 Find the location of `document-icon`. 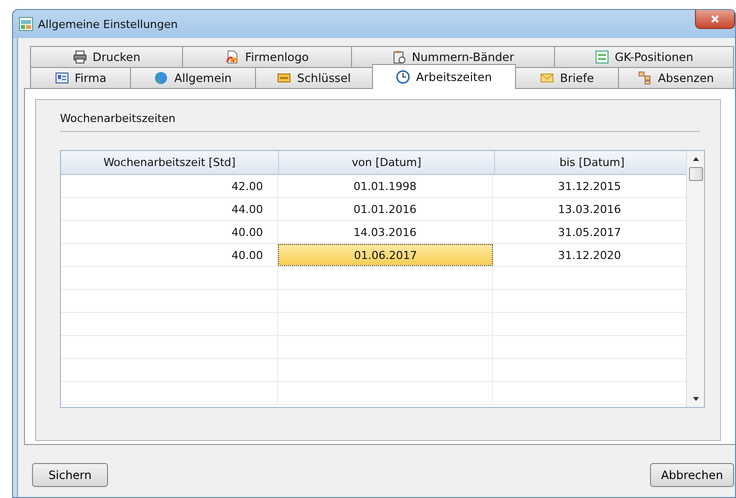

document-icon is located at coordinates (232, 57).